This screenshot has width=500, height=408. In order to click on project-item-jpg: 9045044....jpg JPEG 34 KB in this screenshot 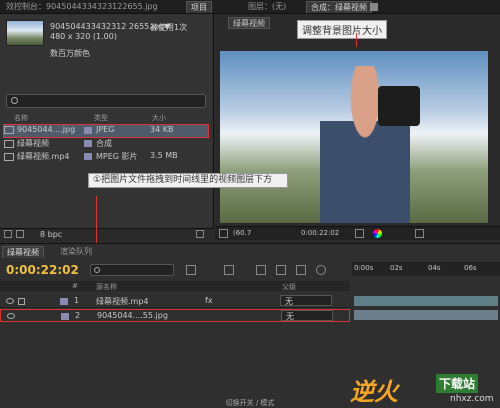, I will do `click(106, 131)`.